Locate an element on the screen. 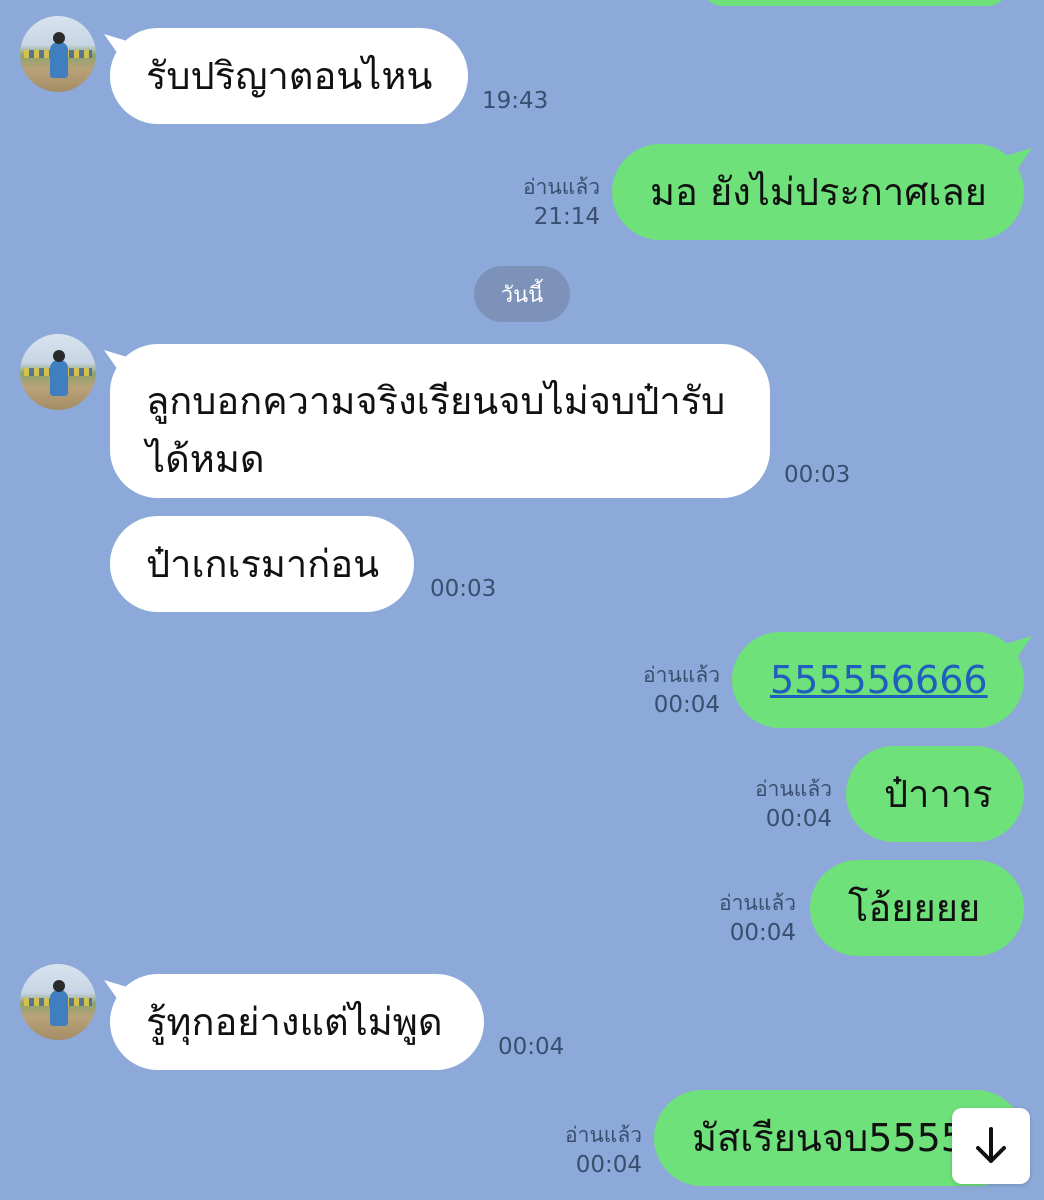  message-bubble-outgoing: ป๋าาาร is located at coordinates (935, 794).